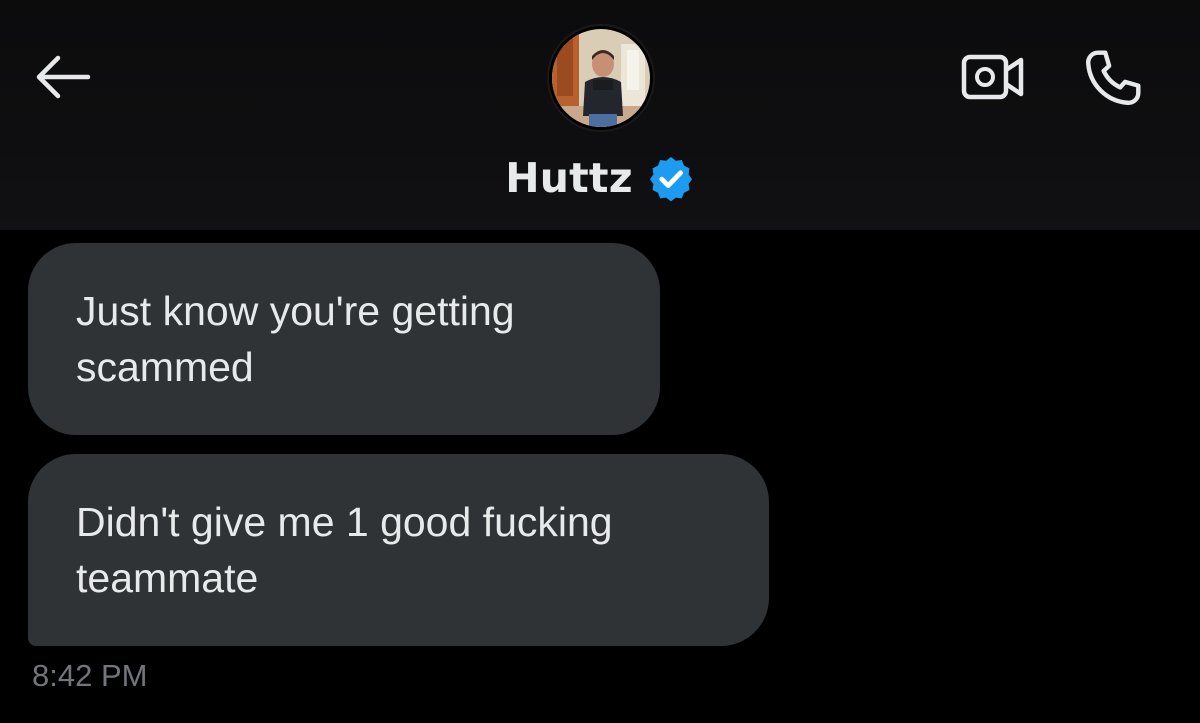 The height and width of the screenshot is (723, 1200). I want to click on video-camera-icon, so click(992, 77).